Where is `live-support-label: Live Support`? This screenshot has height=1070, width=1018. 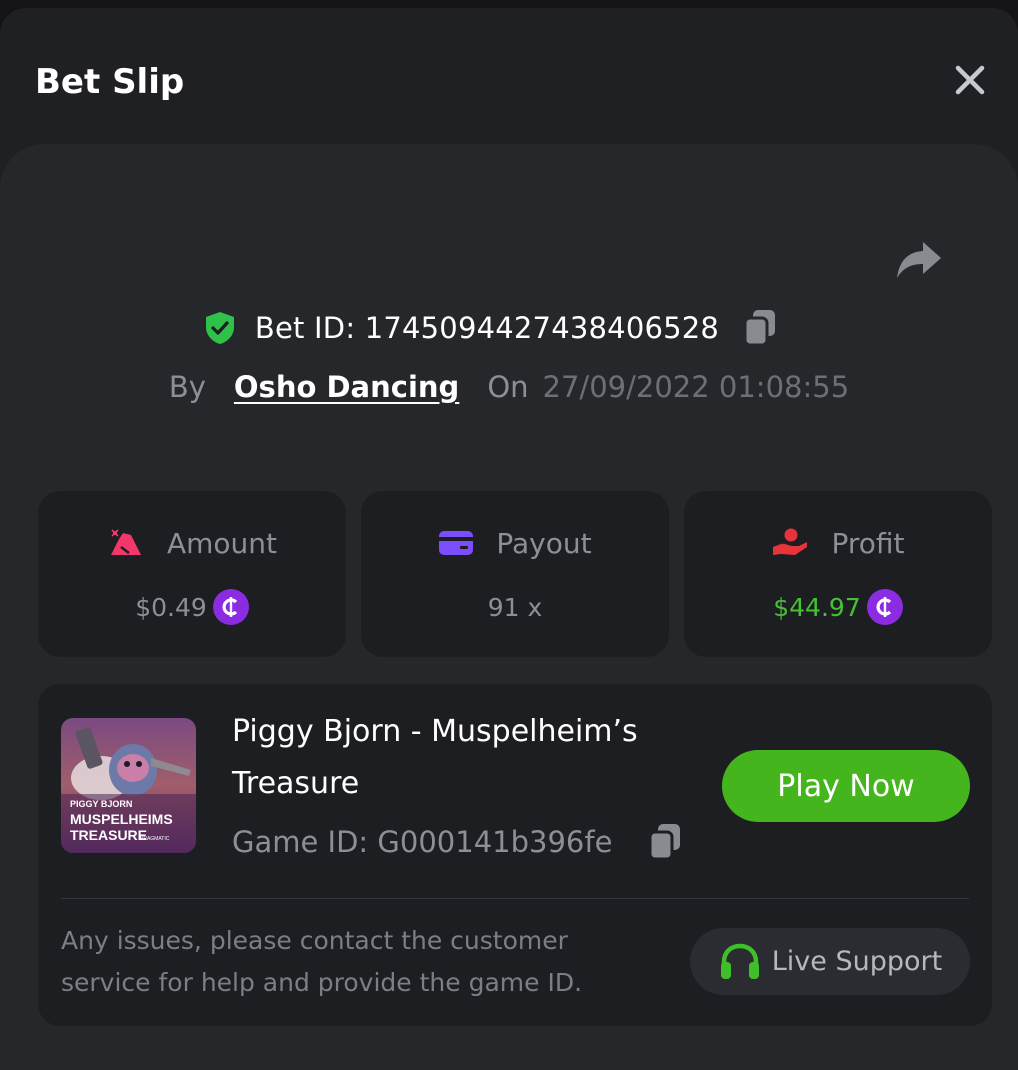 live-support-label: Live Support is located at coordinates (857, 961).